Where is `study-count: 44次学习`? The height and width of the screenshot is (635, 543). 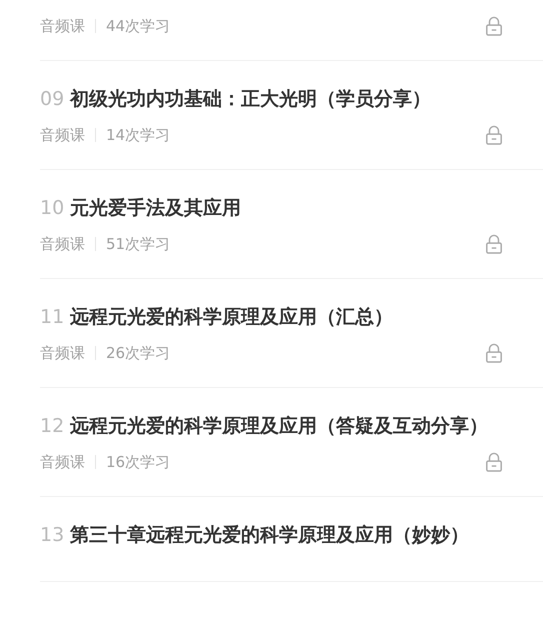 study-count: 44次学习 is located at coordinates (138, 26).